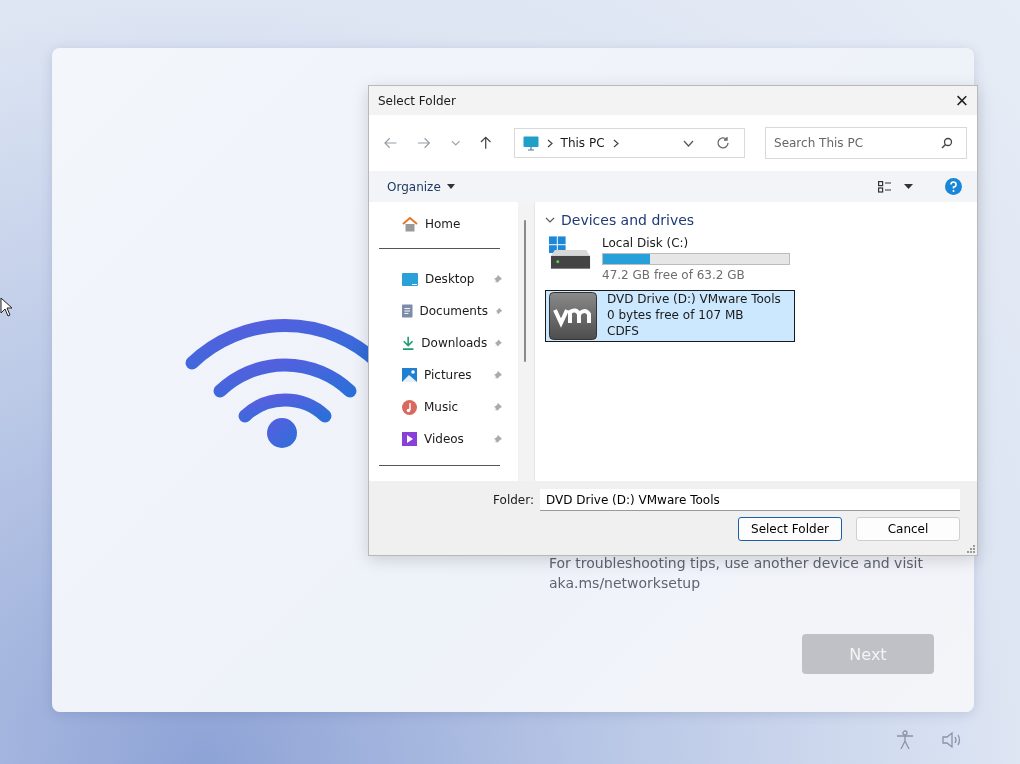 This screenshot has height=764, width=1020. I want to click on picture-icon, so click(409, 375).